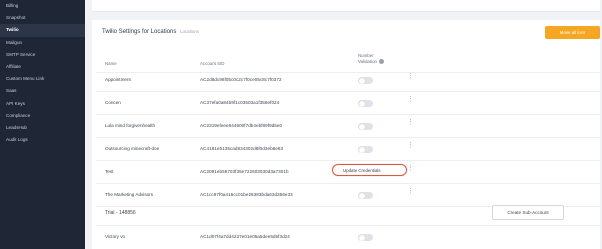 The height and width of the screenshot is (249, 602). What do you see at coordinates (245, 236) in the screenshot?
I see `account-sid: AC1d07f4a7dd4237e01e05a5dee5d5f3d24` at bounding box center [245, 236].